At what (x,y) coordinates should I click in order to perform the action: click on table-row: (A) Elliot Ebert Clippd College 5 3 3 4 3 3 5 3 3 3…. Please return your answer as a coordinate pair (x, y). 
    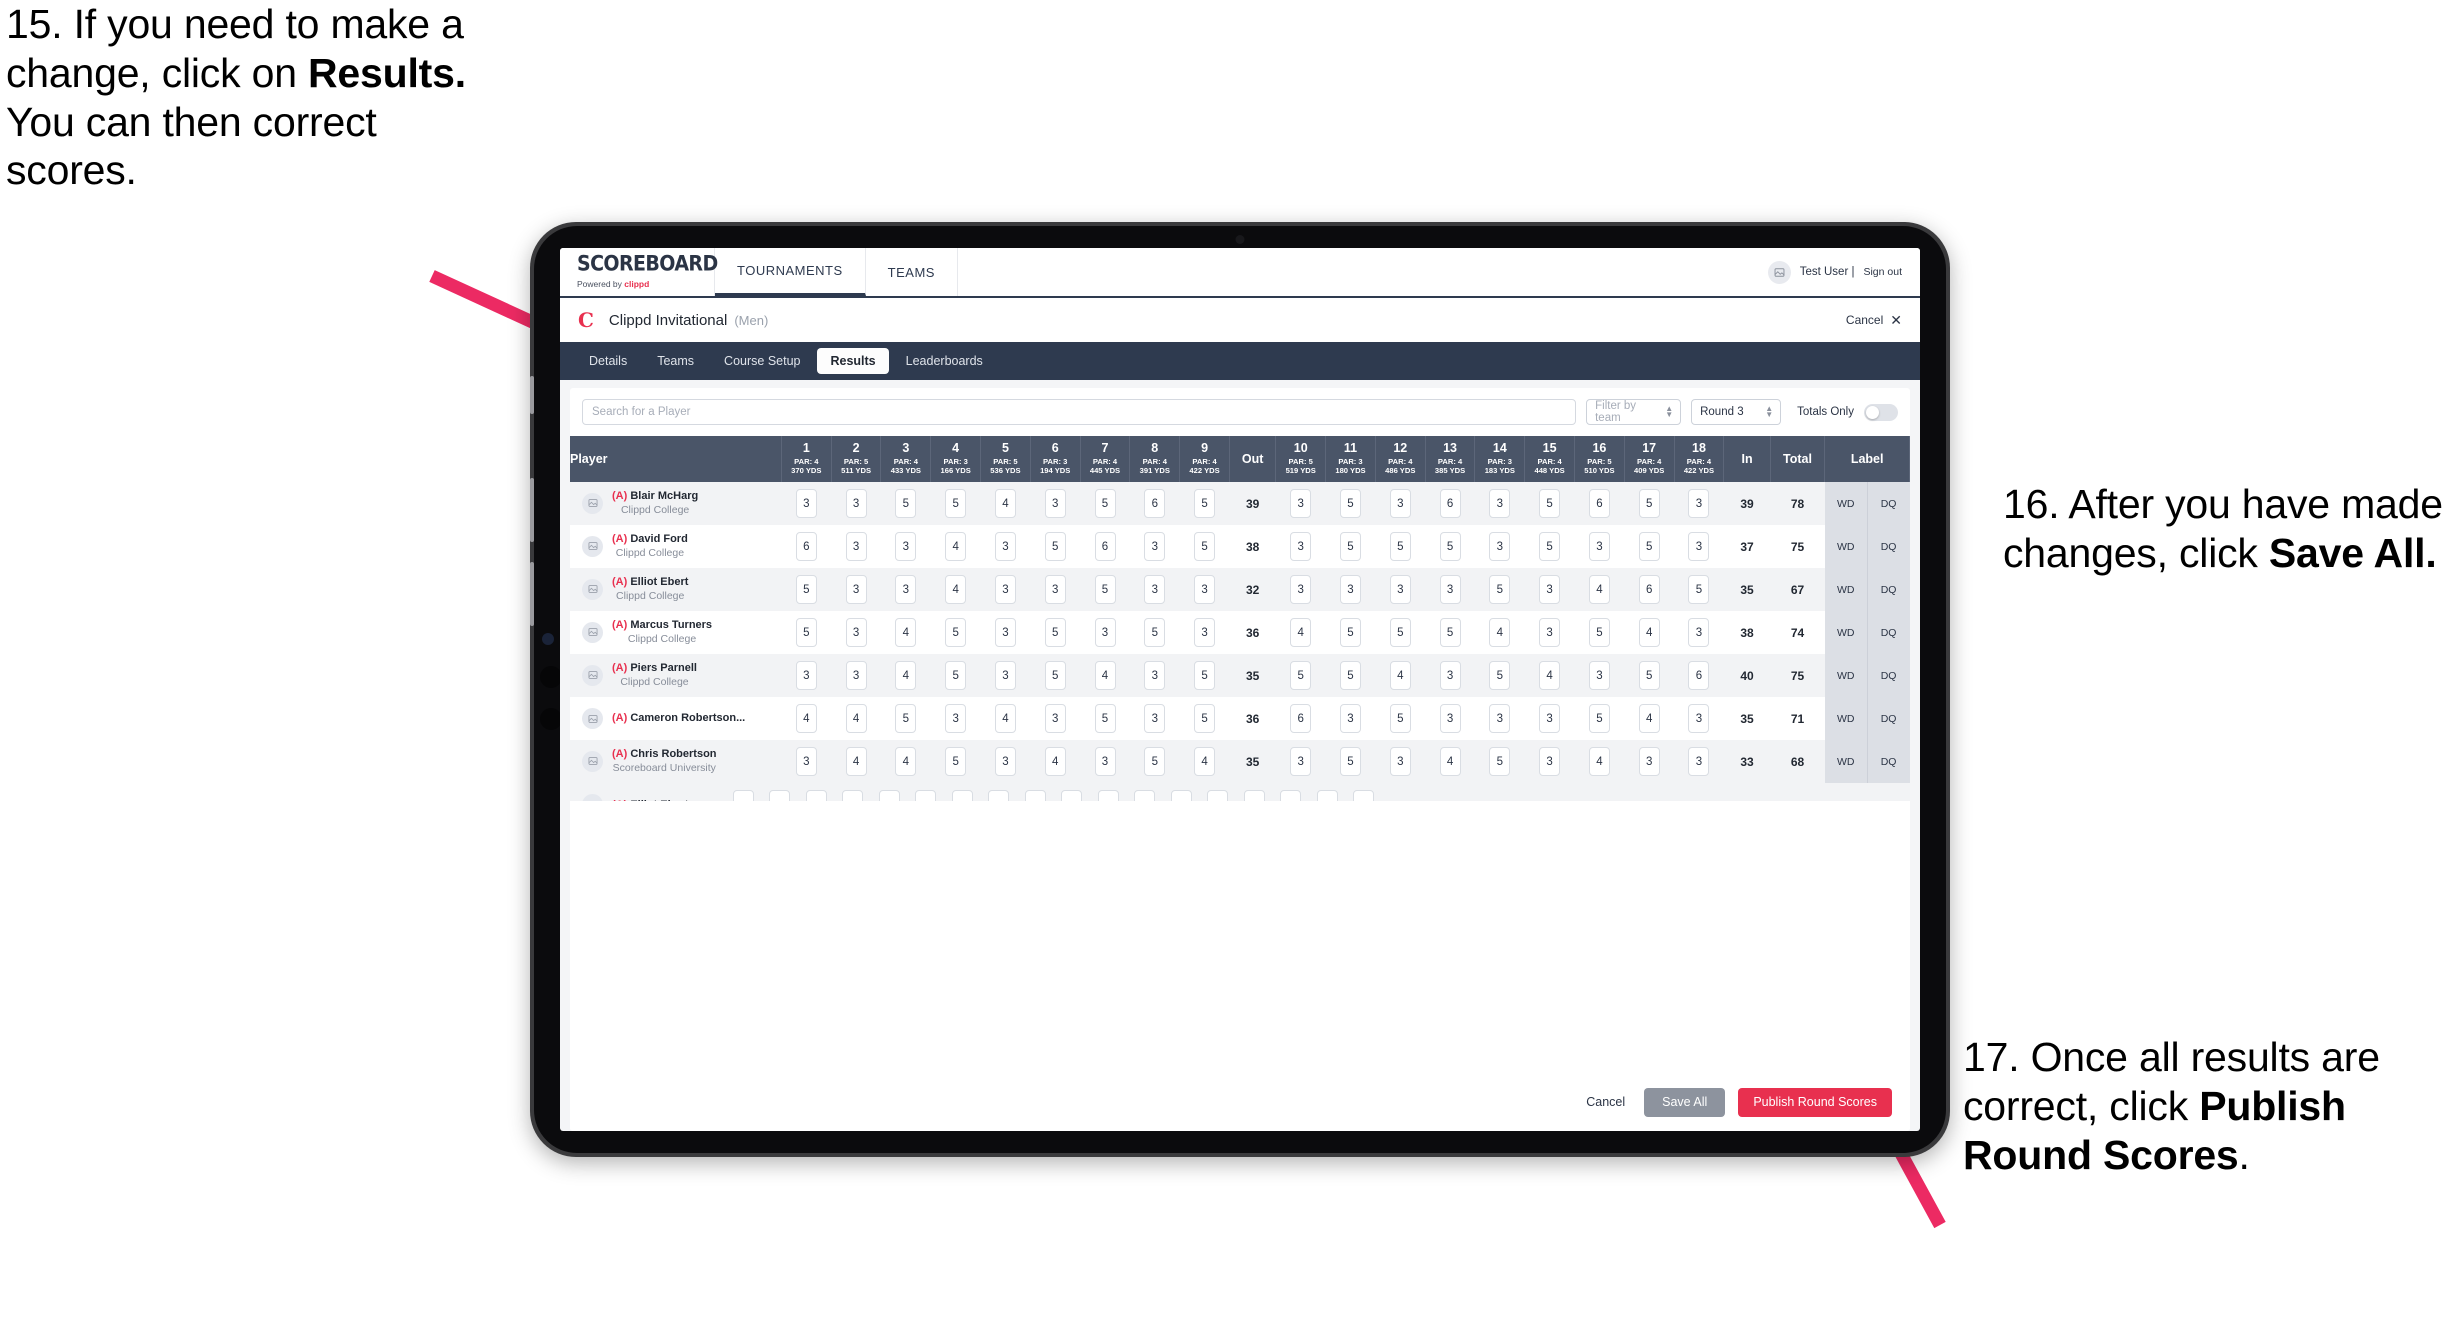
    Looking at the image, I should click on (1240, 589).